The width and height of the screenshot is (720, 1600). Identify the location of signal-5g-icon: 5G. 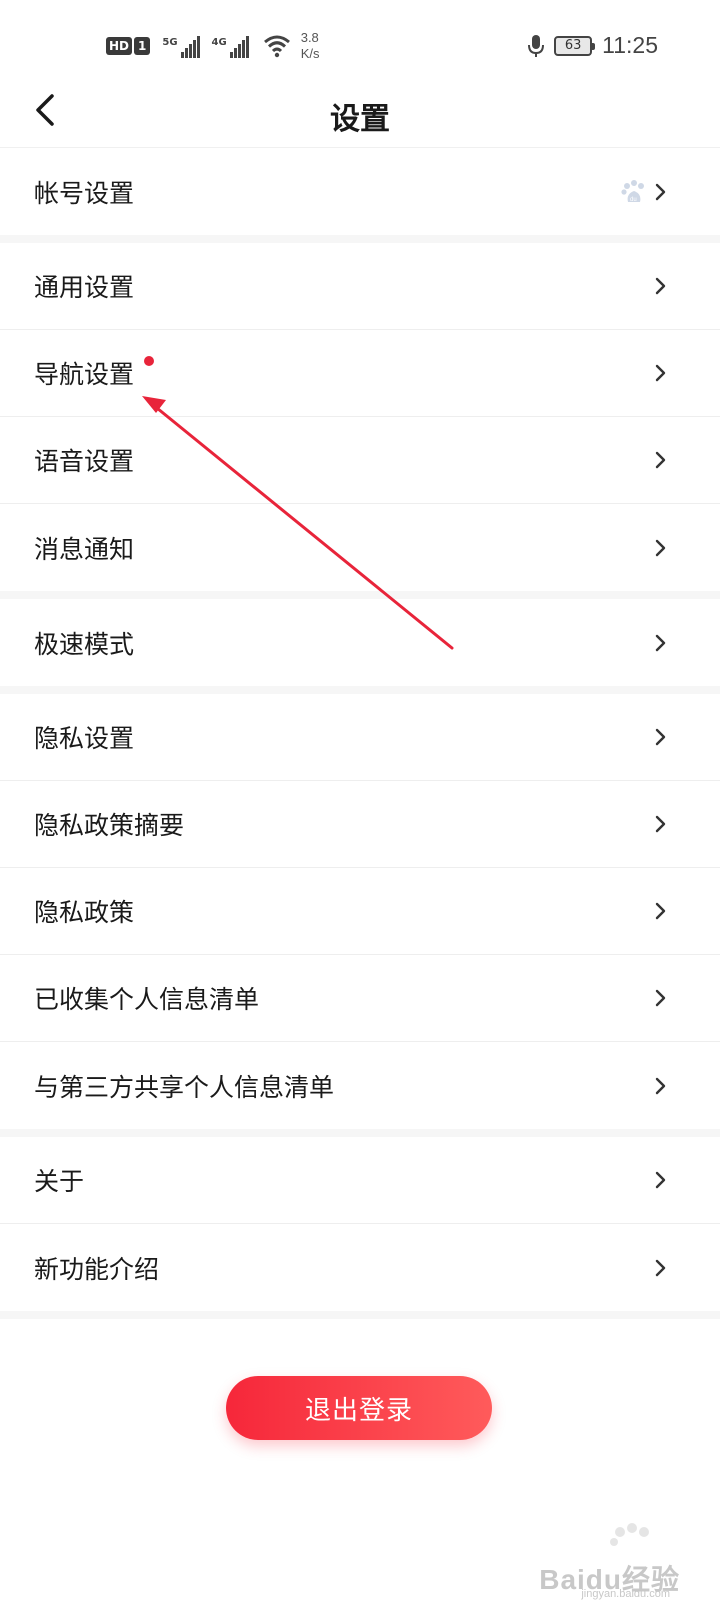
(181, 46).